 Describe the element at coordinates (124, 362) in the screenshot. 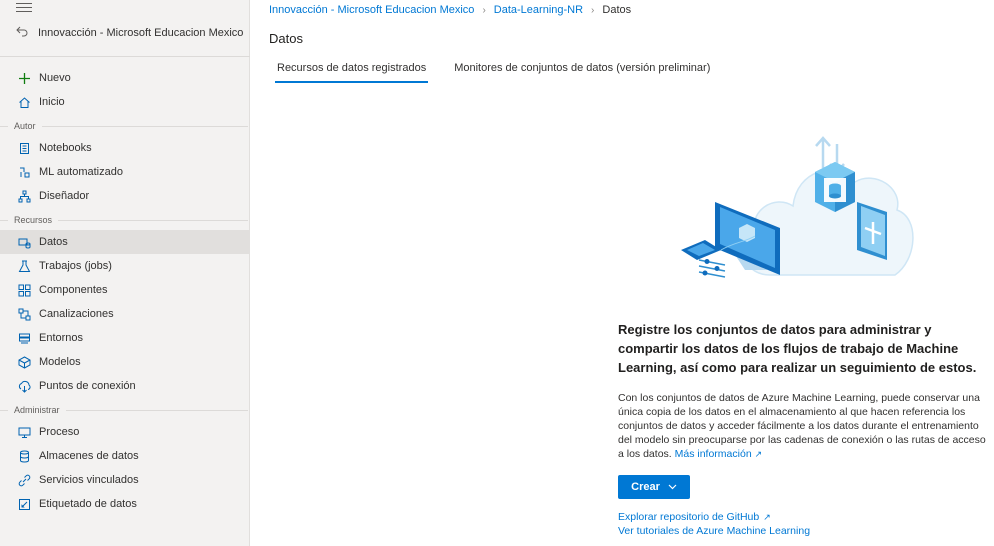

I see `nav-item-models: Modelos` at that location.